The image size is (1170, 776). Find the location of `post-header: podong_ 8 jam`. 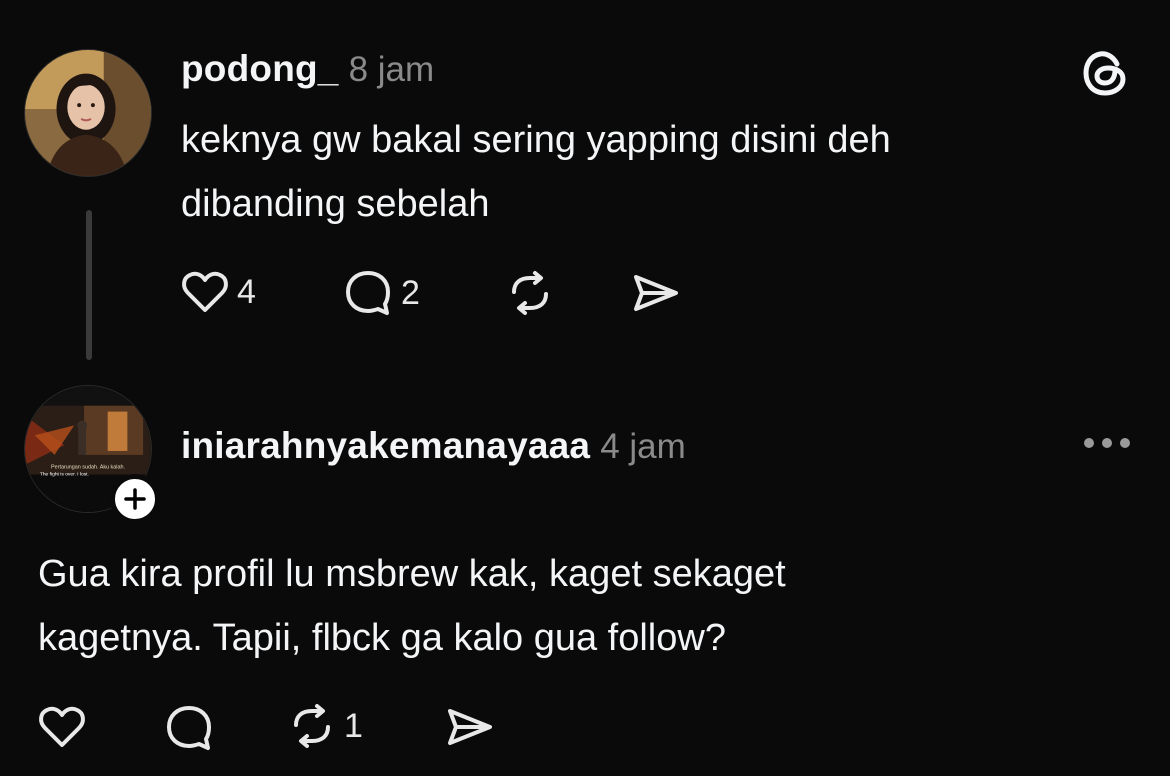

post-header: podong_ 8 jam is located at coordinates (307, 69).